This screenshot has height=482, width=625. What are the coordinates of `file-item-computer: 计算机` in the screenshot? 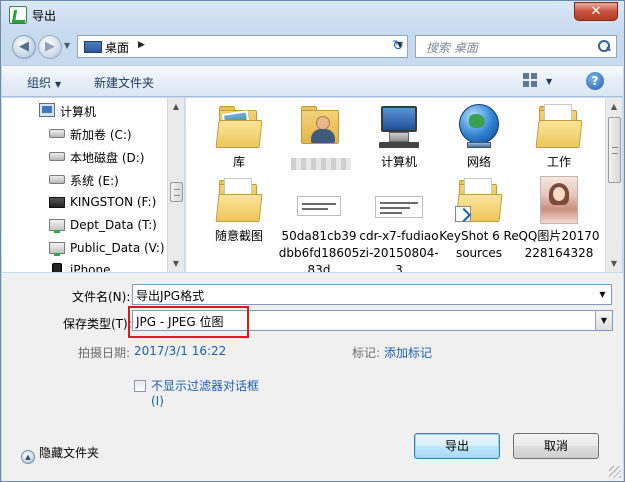 It's located at (399, 136).